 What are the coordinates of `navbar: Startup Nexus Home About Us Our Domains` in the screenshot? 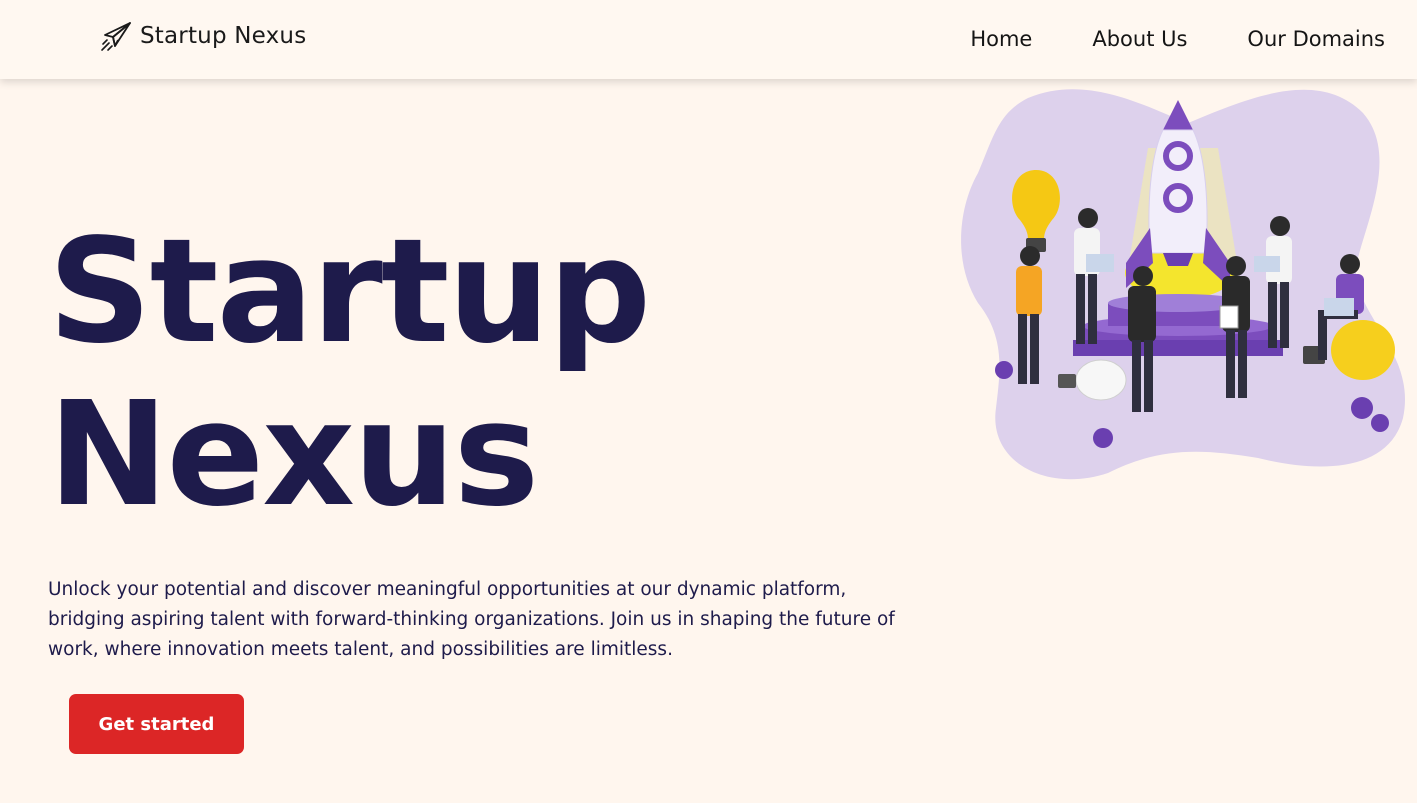 It's located at (708, 39).